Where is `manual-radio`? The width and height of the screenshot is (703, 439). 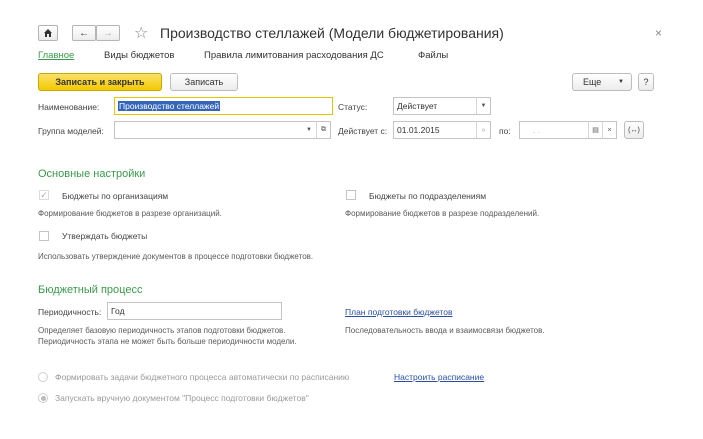 manual-radio is located at coordinates (43, 398).